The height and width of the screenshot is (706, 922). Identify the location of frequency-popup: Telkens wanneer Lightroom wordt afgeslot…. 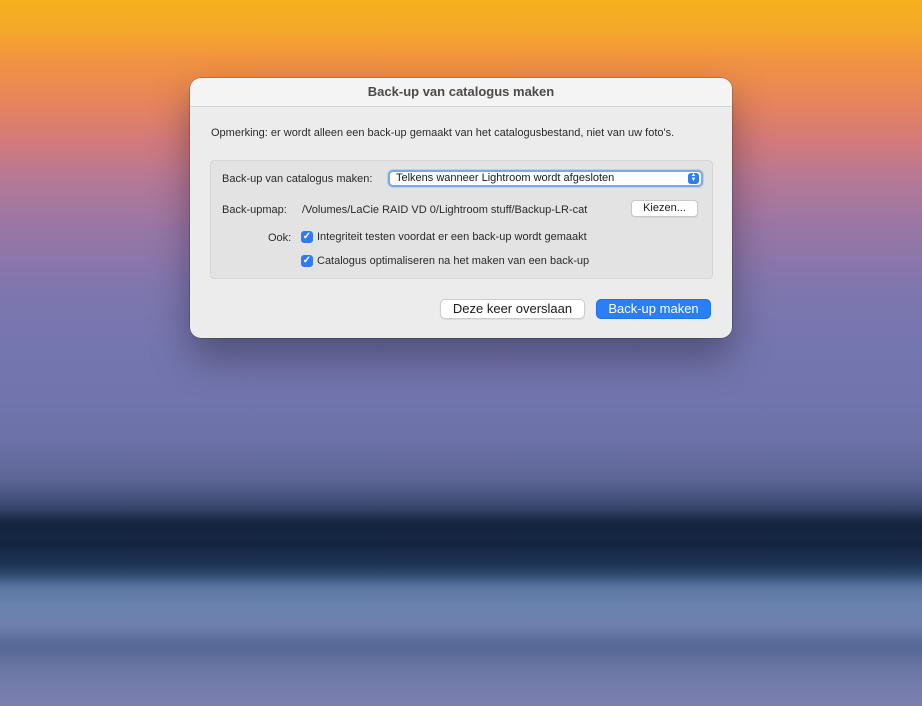
(545, 178).